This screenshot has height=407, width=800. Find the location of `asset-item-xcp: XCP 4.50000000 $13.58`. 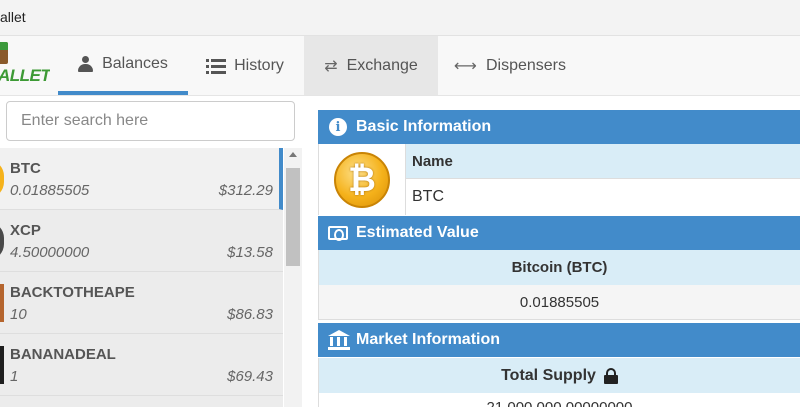

asset-item-xcp: XCP 4.50000000 $13.58 is located at coordinates (141, 241).